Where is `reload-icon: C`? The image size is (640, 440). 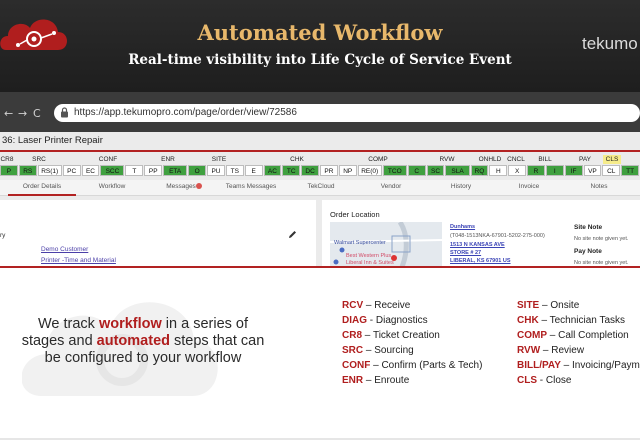
reload-icon: C is located at coordinates (37, 113).